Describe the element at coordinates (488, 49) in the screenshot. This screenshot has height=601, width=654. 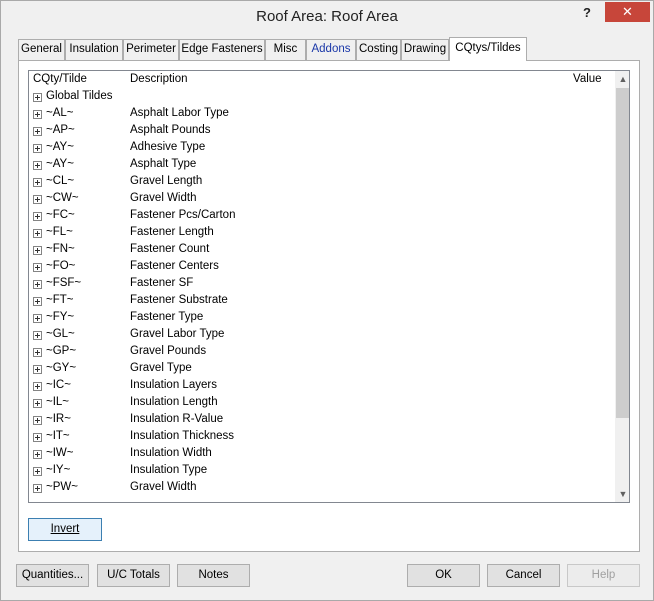
I see `tab-cqtys-tildes: CQtys/Tildes` at that location.